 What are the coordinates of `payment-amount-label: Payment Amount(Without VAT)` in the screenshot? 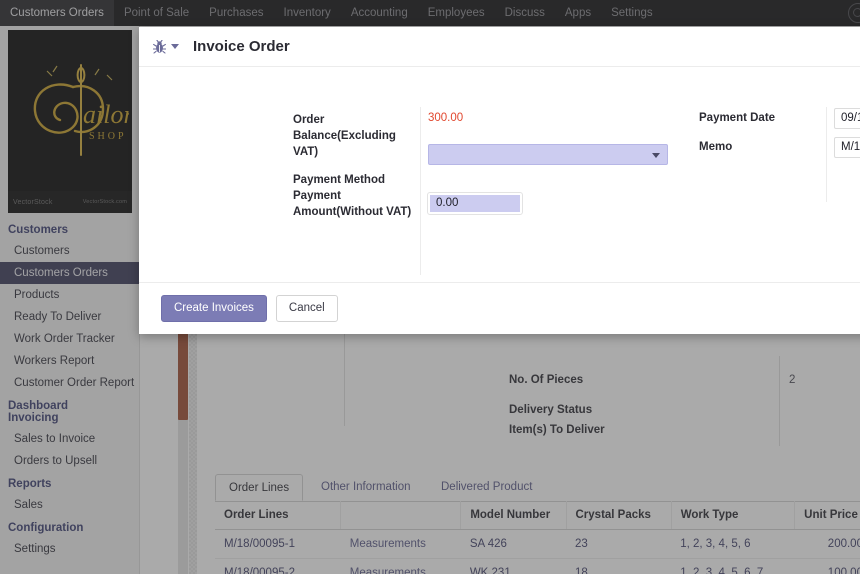 It's located at (352, 204).